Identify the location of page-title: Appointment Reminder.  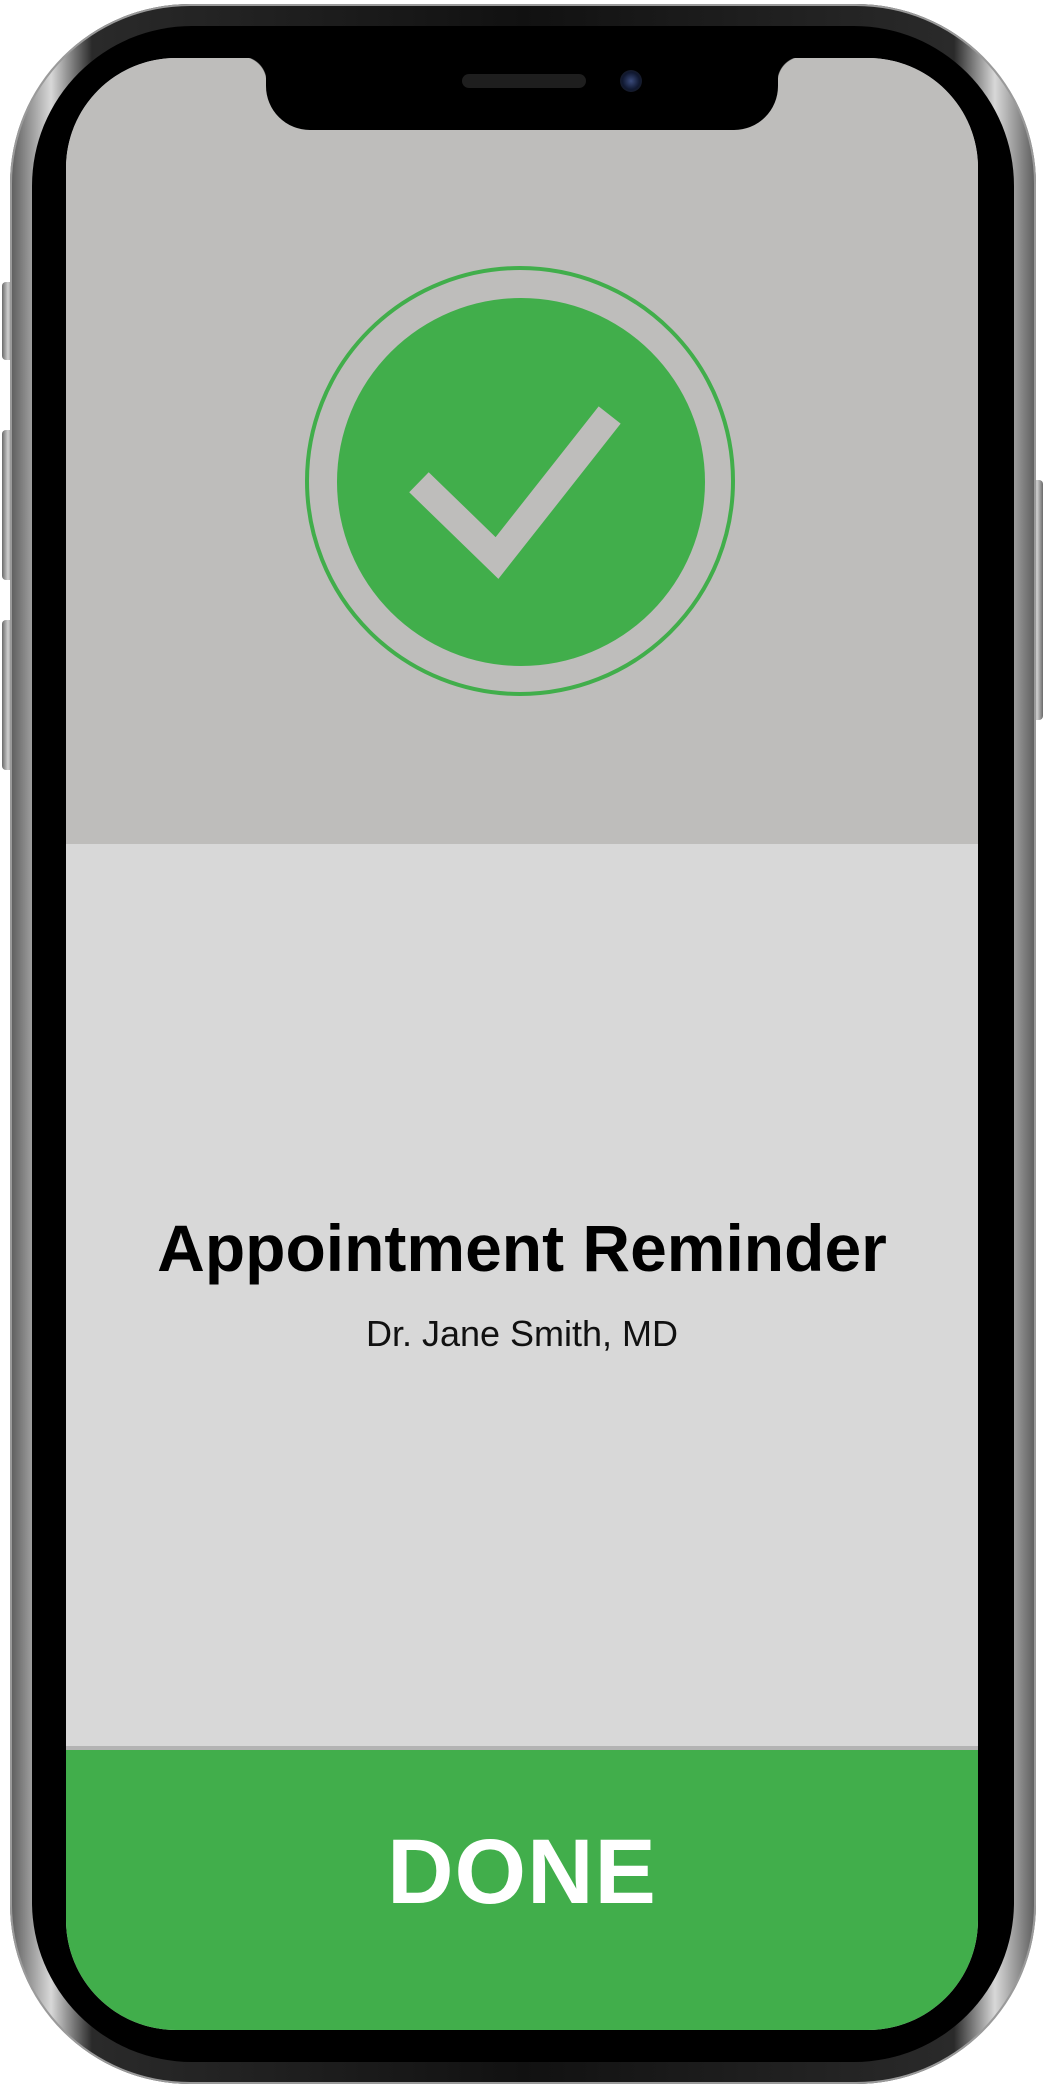
(522, 1248).